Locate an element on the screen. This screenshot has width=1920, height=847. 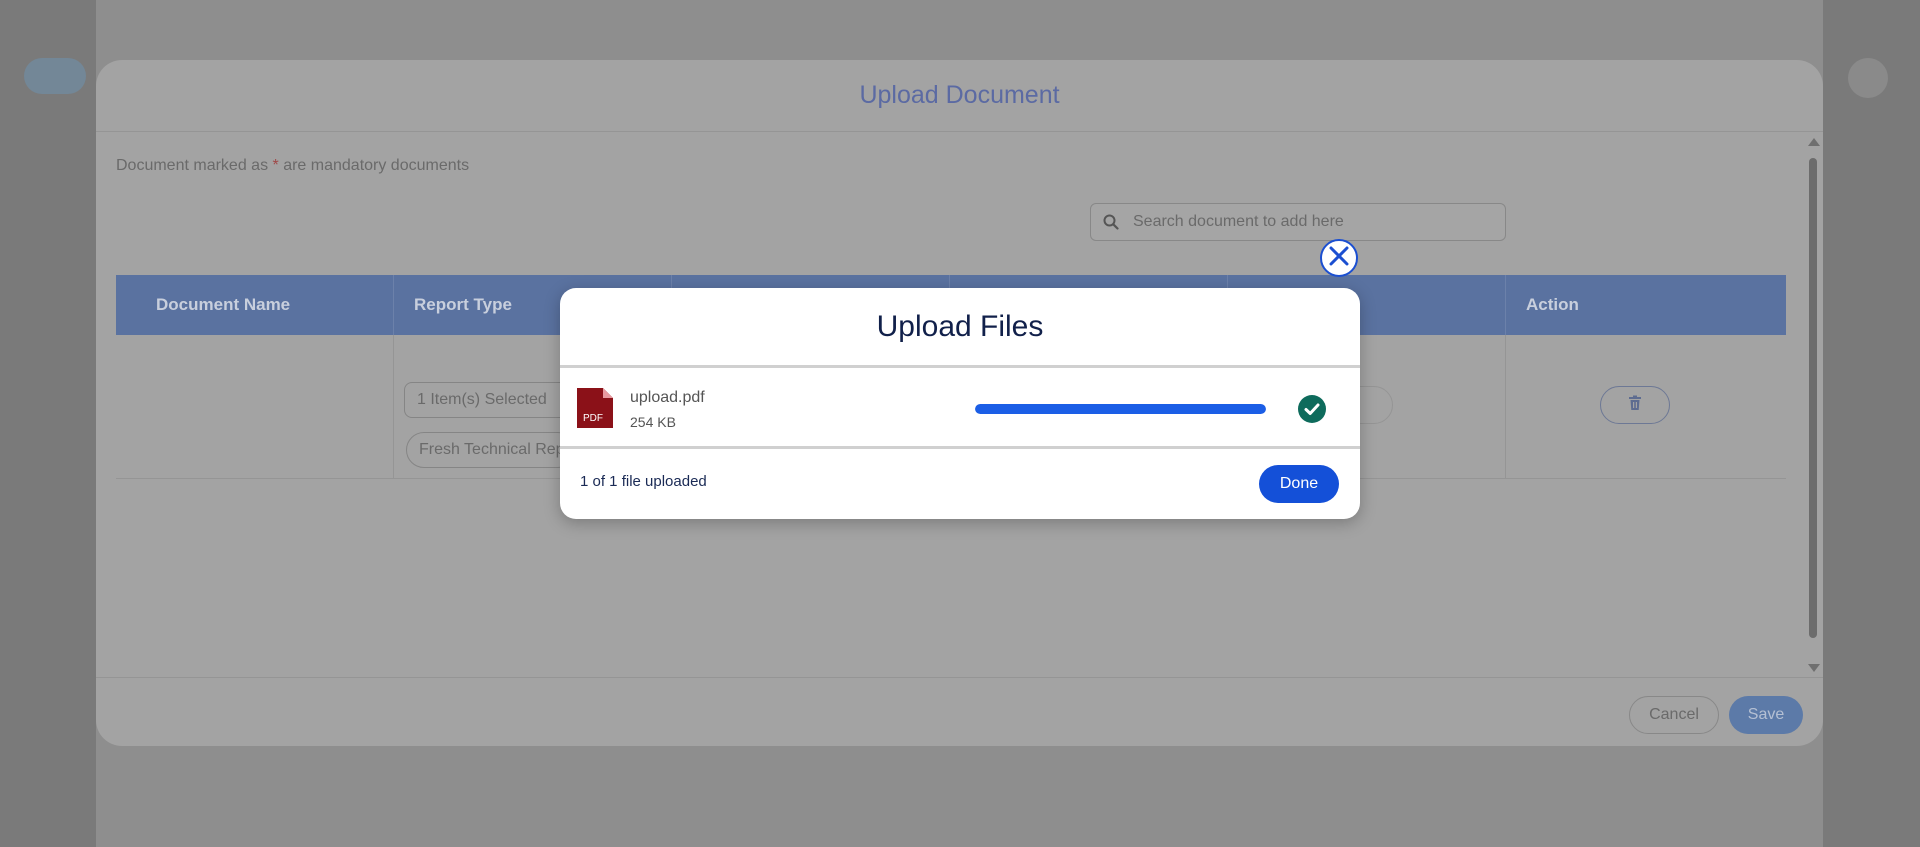
search-input is located at coordinates (1313, 222).